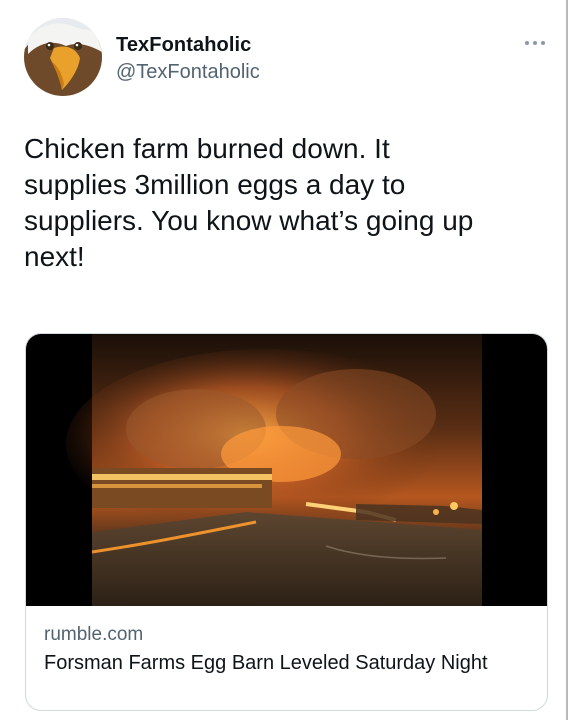 Image resolution: width=572 pixels, height=720 pixels. Describe the element at coordinates (188, 72) in the screenshot. I see `user-handle: @TexFontaholic` at that location.